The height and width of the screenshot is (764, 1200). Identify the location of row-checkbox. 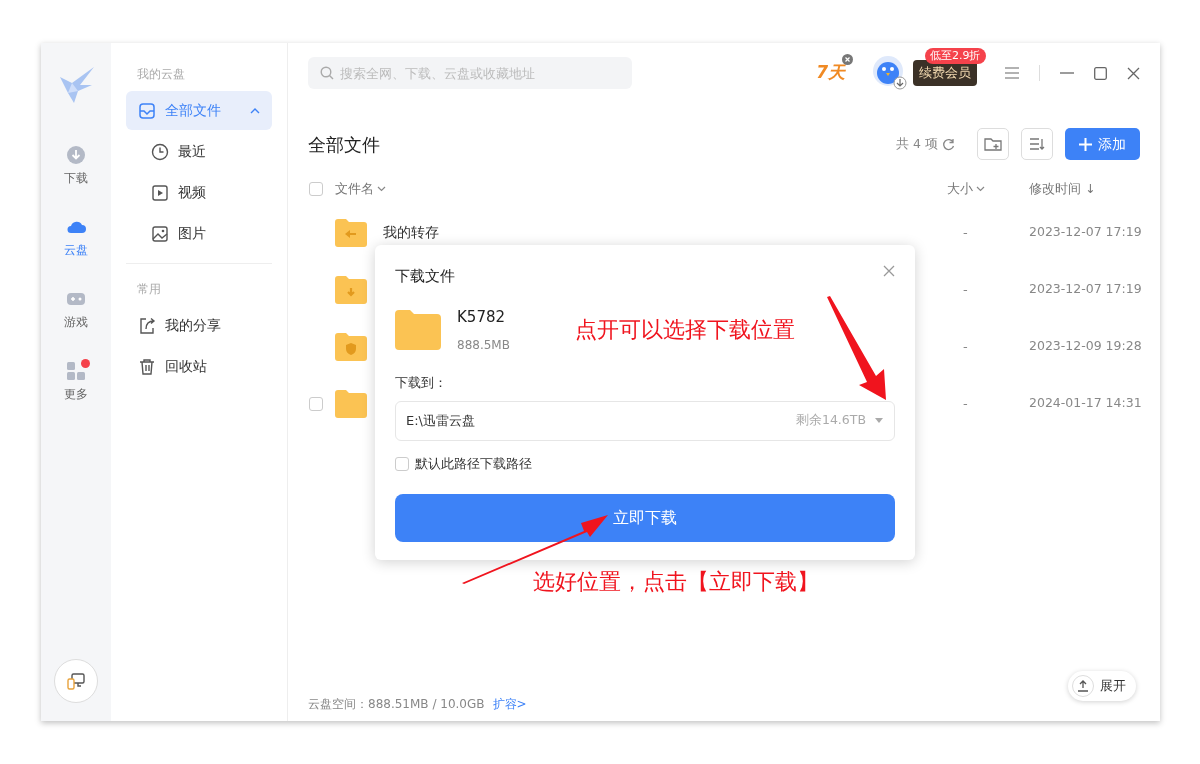
(316, 403).